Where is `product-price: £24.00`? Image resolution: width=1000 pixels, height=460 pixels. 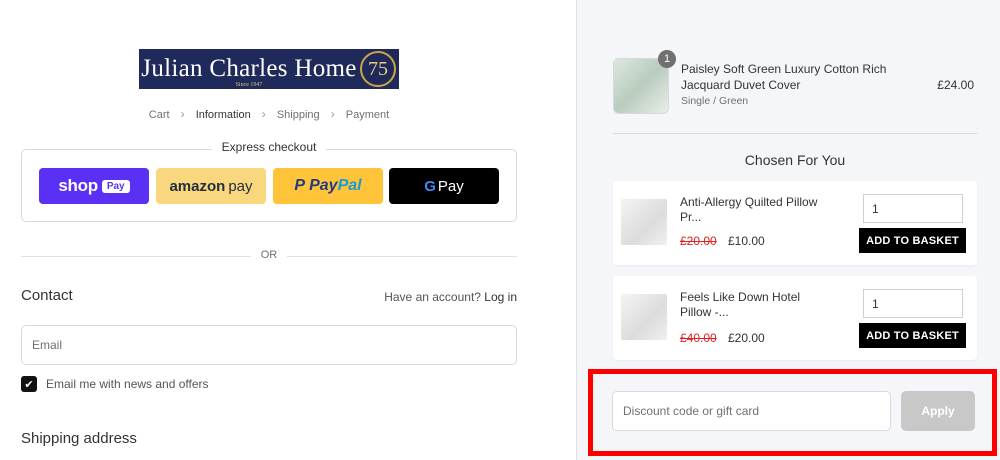 product-price: £24.00 is located at coordinates (955, 85).